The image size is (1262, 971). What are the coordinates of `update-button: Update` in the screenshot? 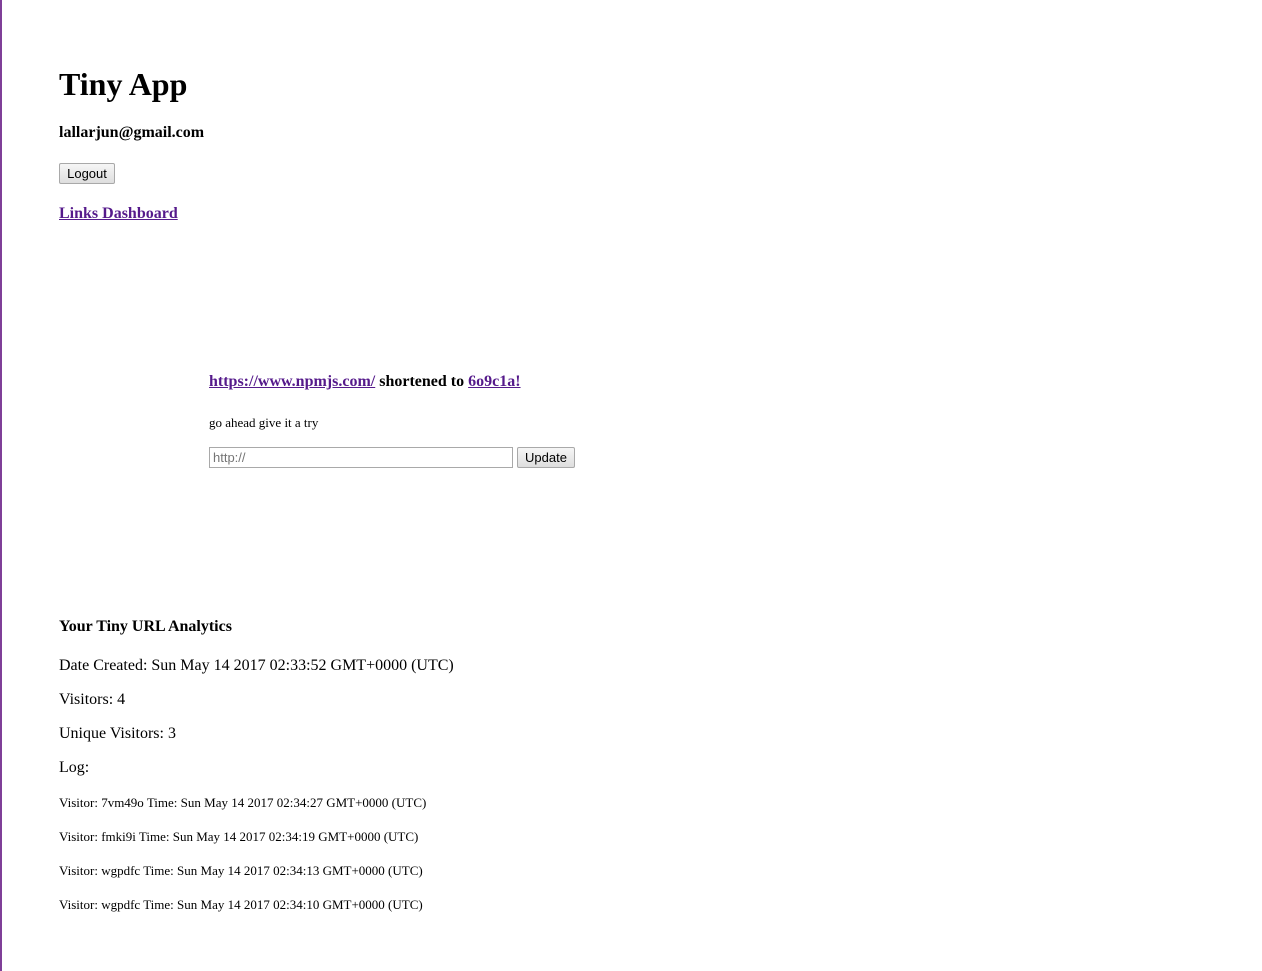 It's located at (546, 457).